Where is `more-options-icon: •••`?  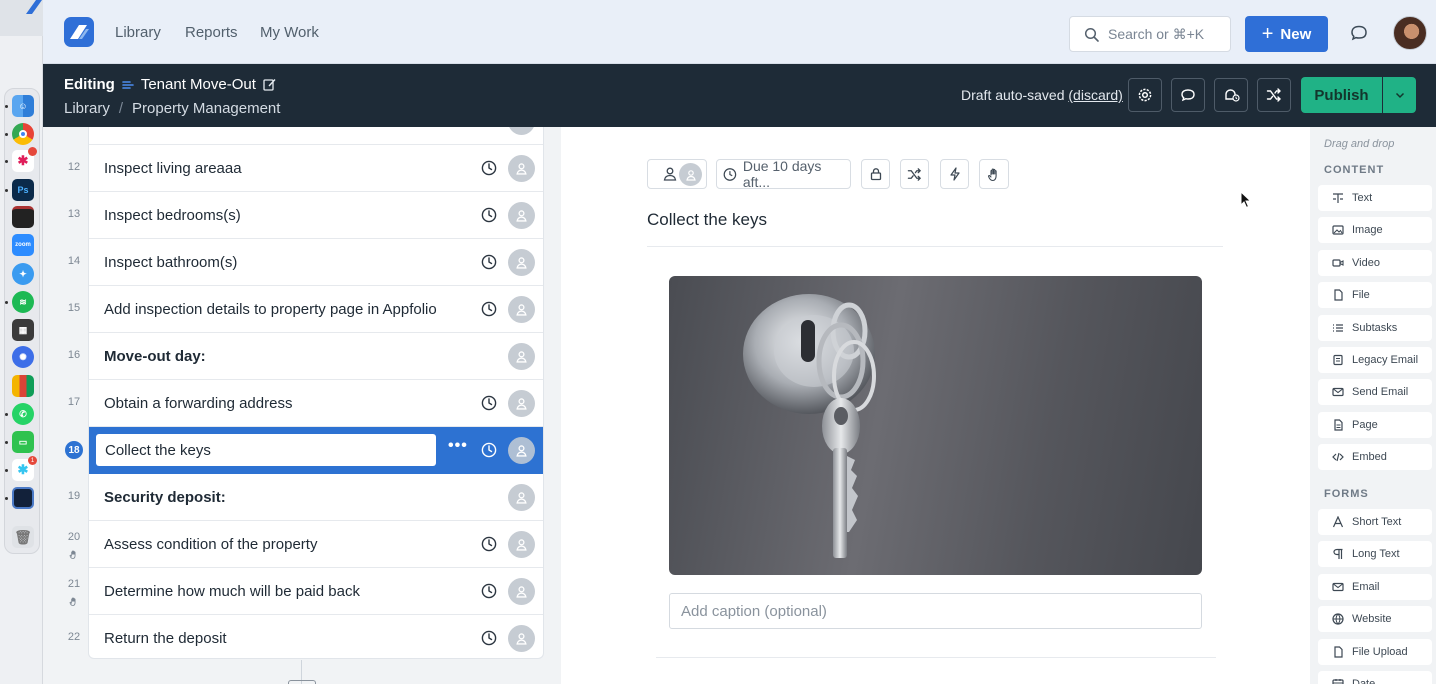 more-options-icon: ••• is located at coordinates (458, 446).